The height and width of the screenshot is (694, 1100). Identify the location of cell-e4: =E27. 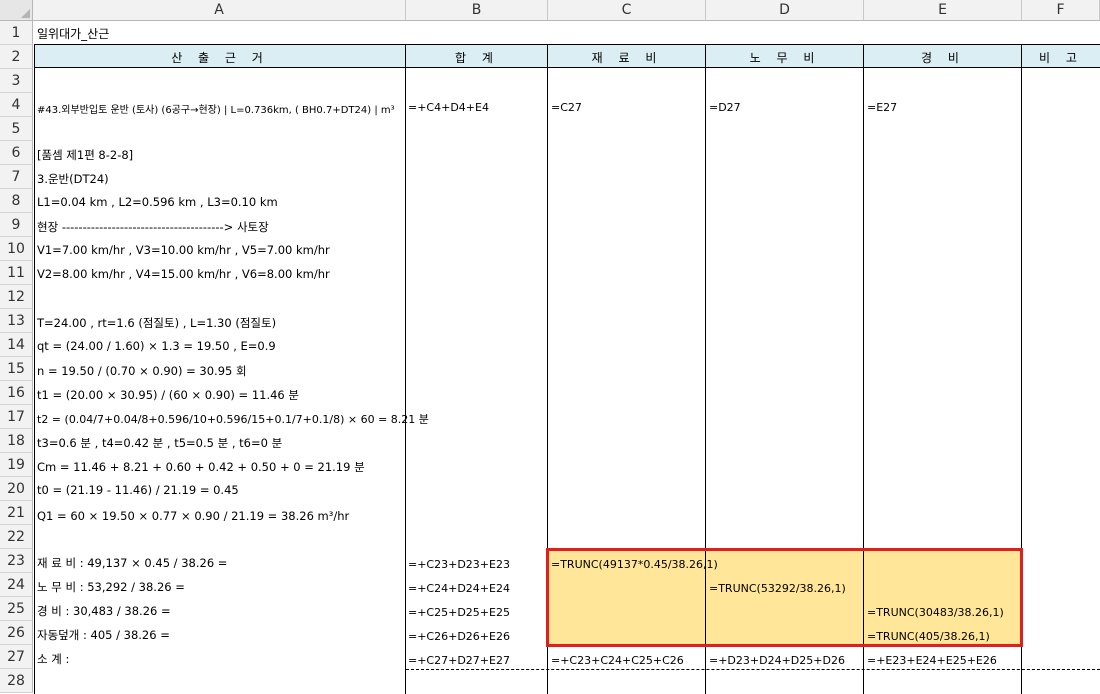
(882, 107).